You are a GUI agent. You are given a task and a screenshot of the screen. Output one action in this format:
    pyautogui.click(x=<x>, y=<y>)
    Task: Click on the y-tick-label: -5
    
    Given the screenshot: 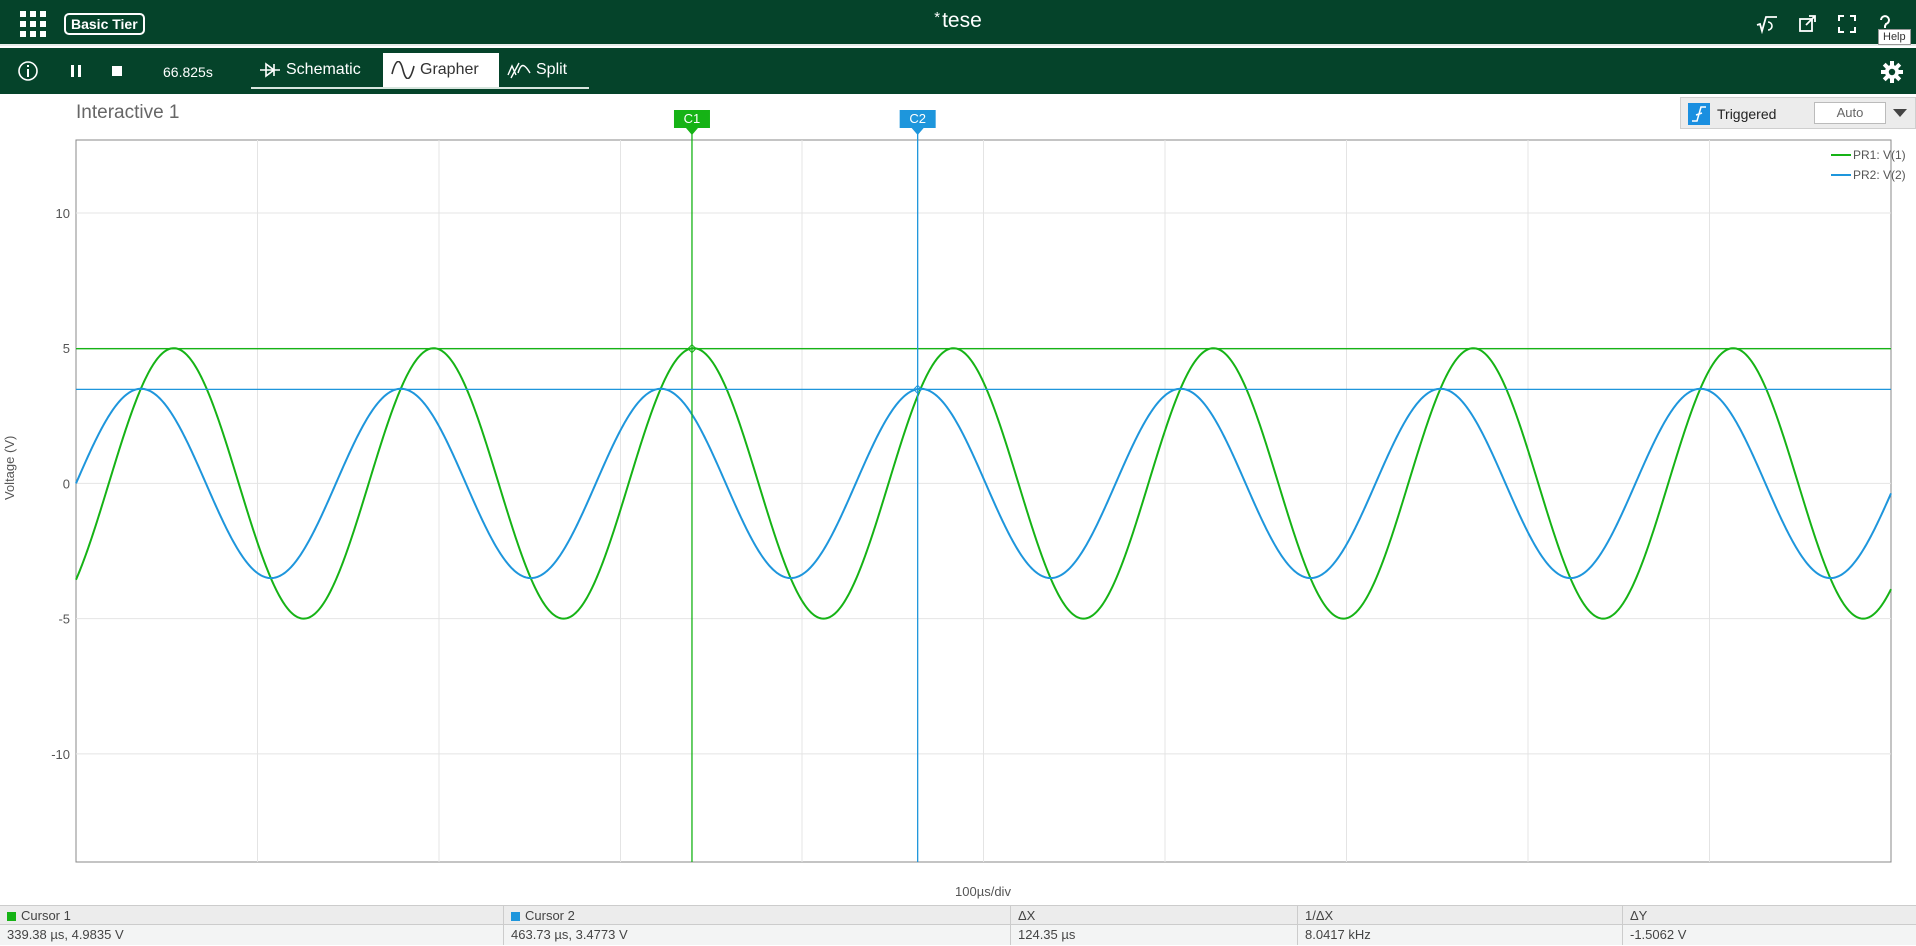 What is the action you would take?
    pyautogui.click(x=64, y=619)
    